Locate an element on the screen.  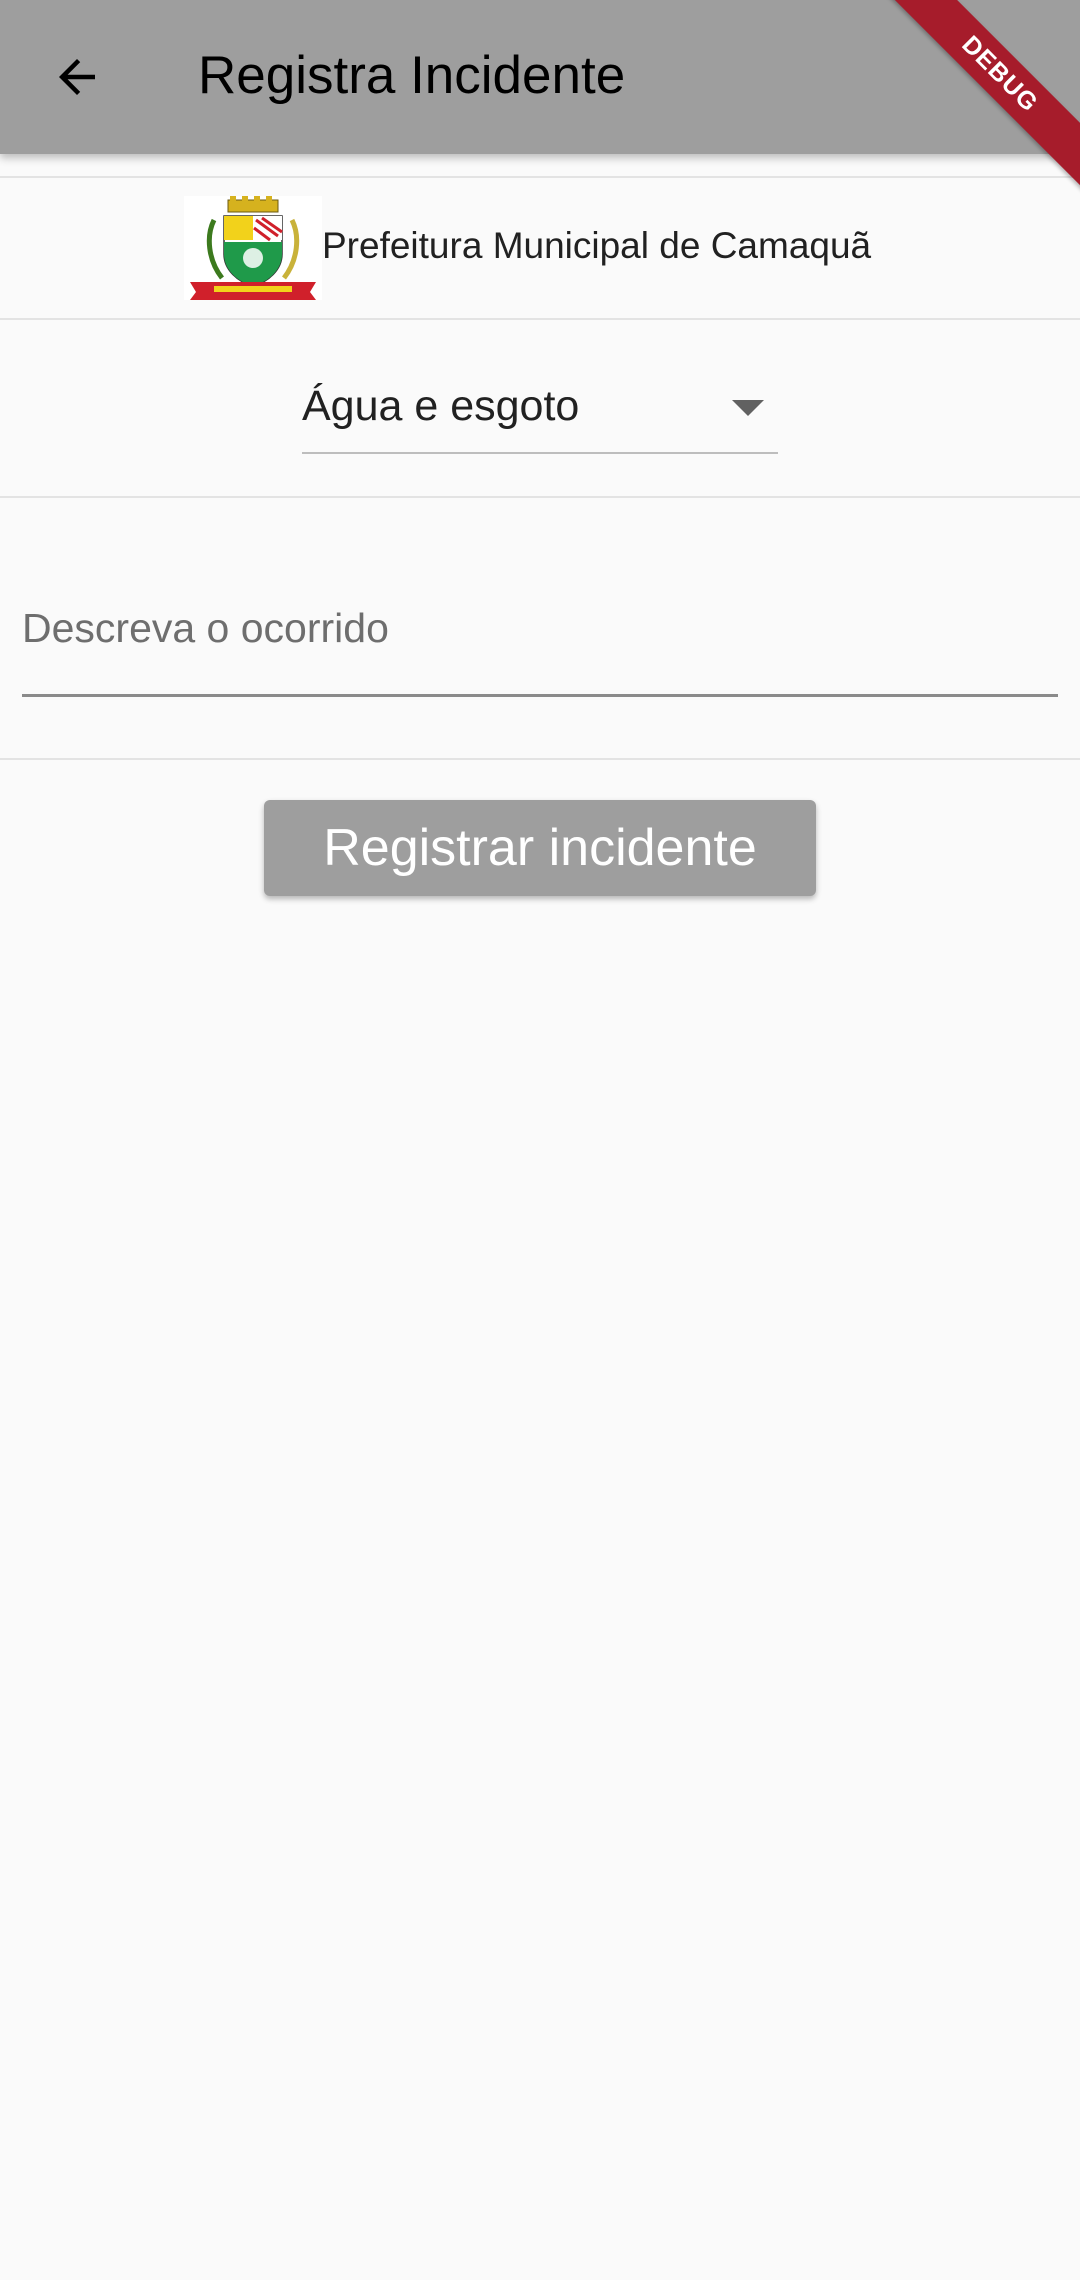
organization-header: Prefeitura Municipal de Camaquã is located at coordinates (540, 247).